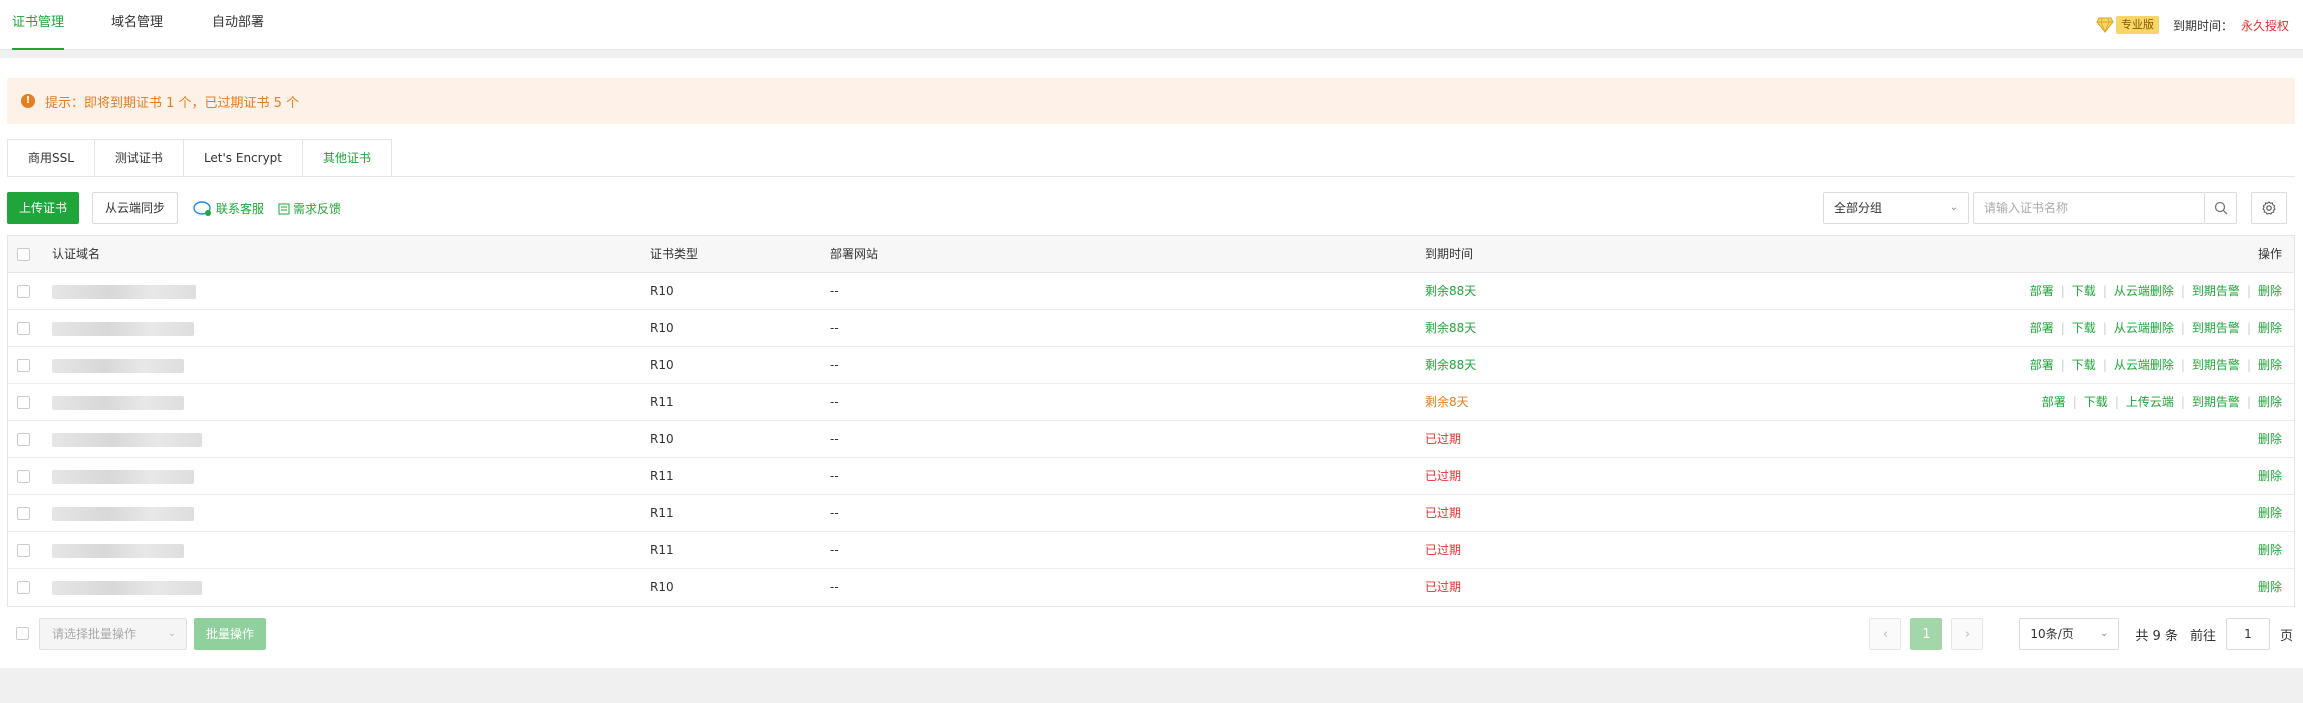 This screenshot has width=2303, height=703. I want to click on tab-lets-encrypt: Let's Encrypt, so click(242, 158).